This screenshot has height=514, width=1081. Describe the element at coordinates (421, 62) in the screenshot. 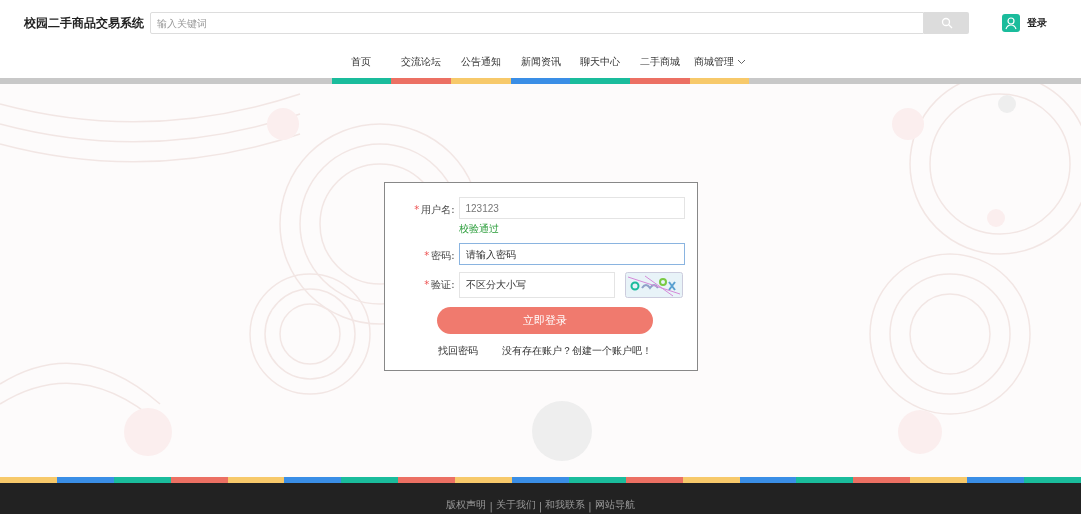

I see `nav-item: 交流论坛` at that location.